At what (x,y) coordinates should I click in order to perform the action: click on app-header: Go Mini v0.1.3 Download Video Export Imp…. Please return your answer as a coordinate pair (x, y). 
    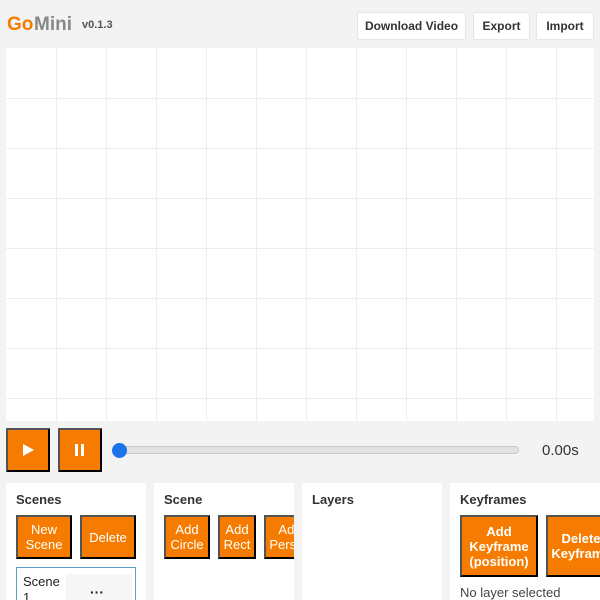
    Looking at the image, I should click on (300, 25).